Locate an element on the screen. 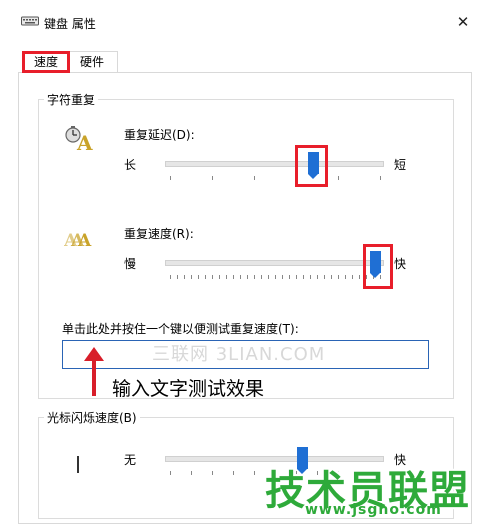 Image resolution: width=498 pixels, height=527 pixels. keyboard-icon is located at coordinates (30, 21).